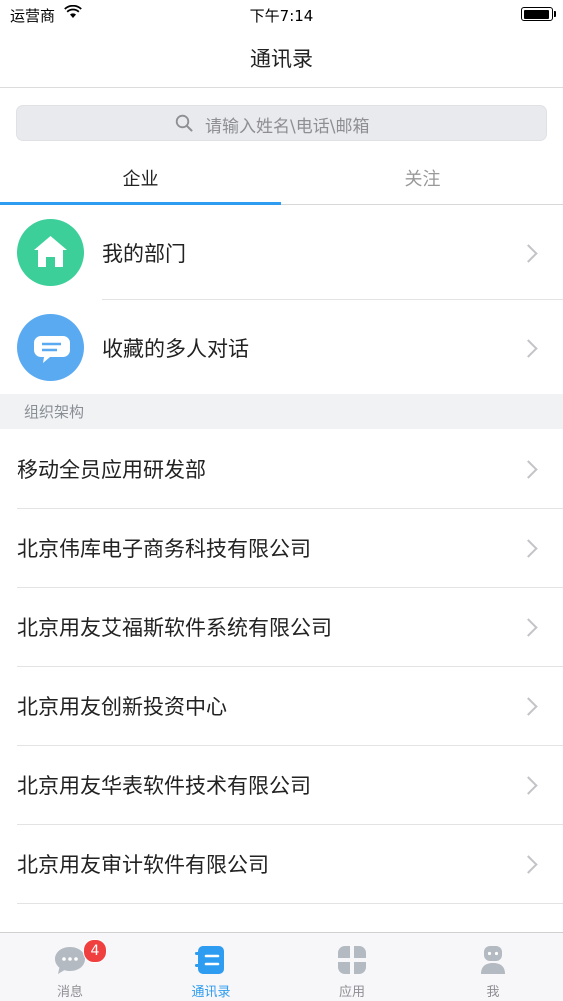 The width and height of the screenshot is (563, 1001). I want to click on section-title: 组织架构, so click(54, 412).